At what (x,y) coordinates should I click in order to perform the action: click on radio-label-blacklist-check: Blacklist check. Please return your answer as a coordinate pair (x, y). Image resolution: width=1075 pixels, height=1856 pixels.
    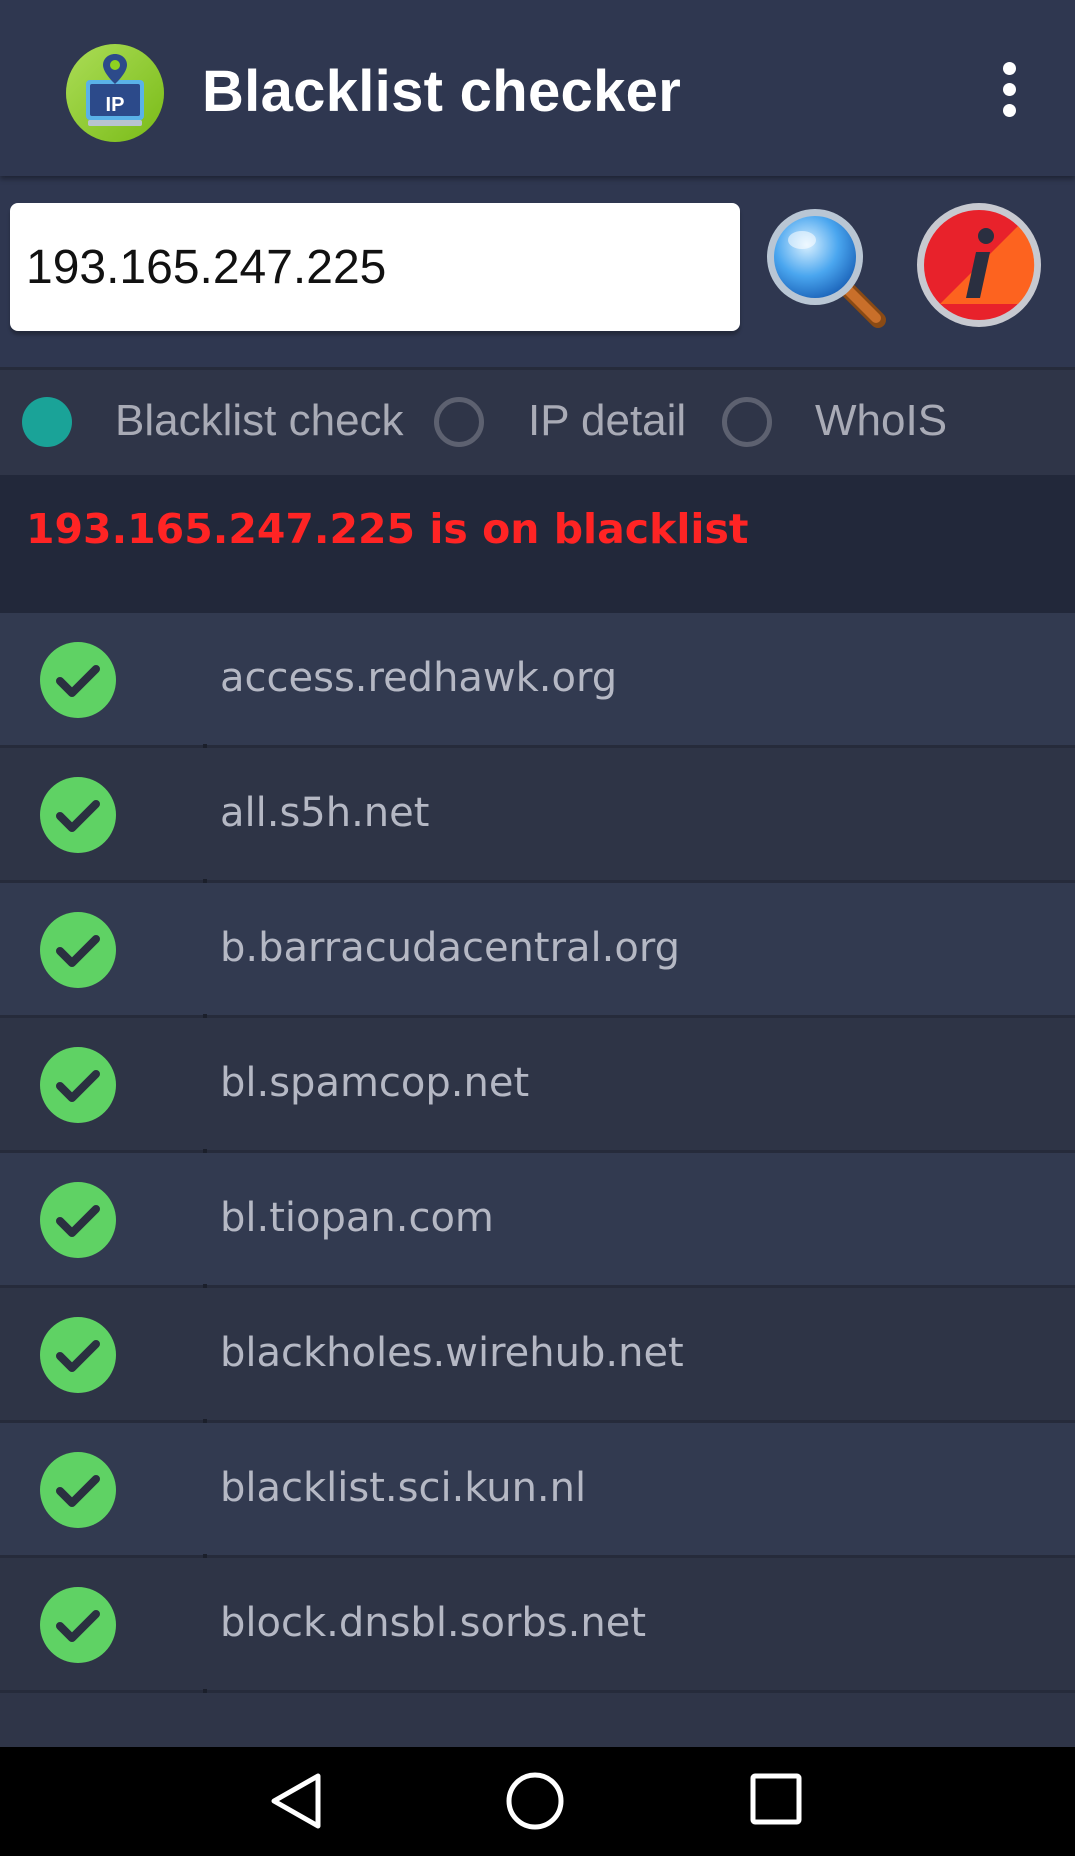
    Looking at the image, I should click on (259, 421).